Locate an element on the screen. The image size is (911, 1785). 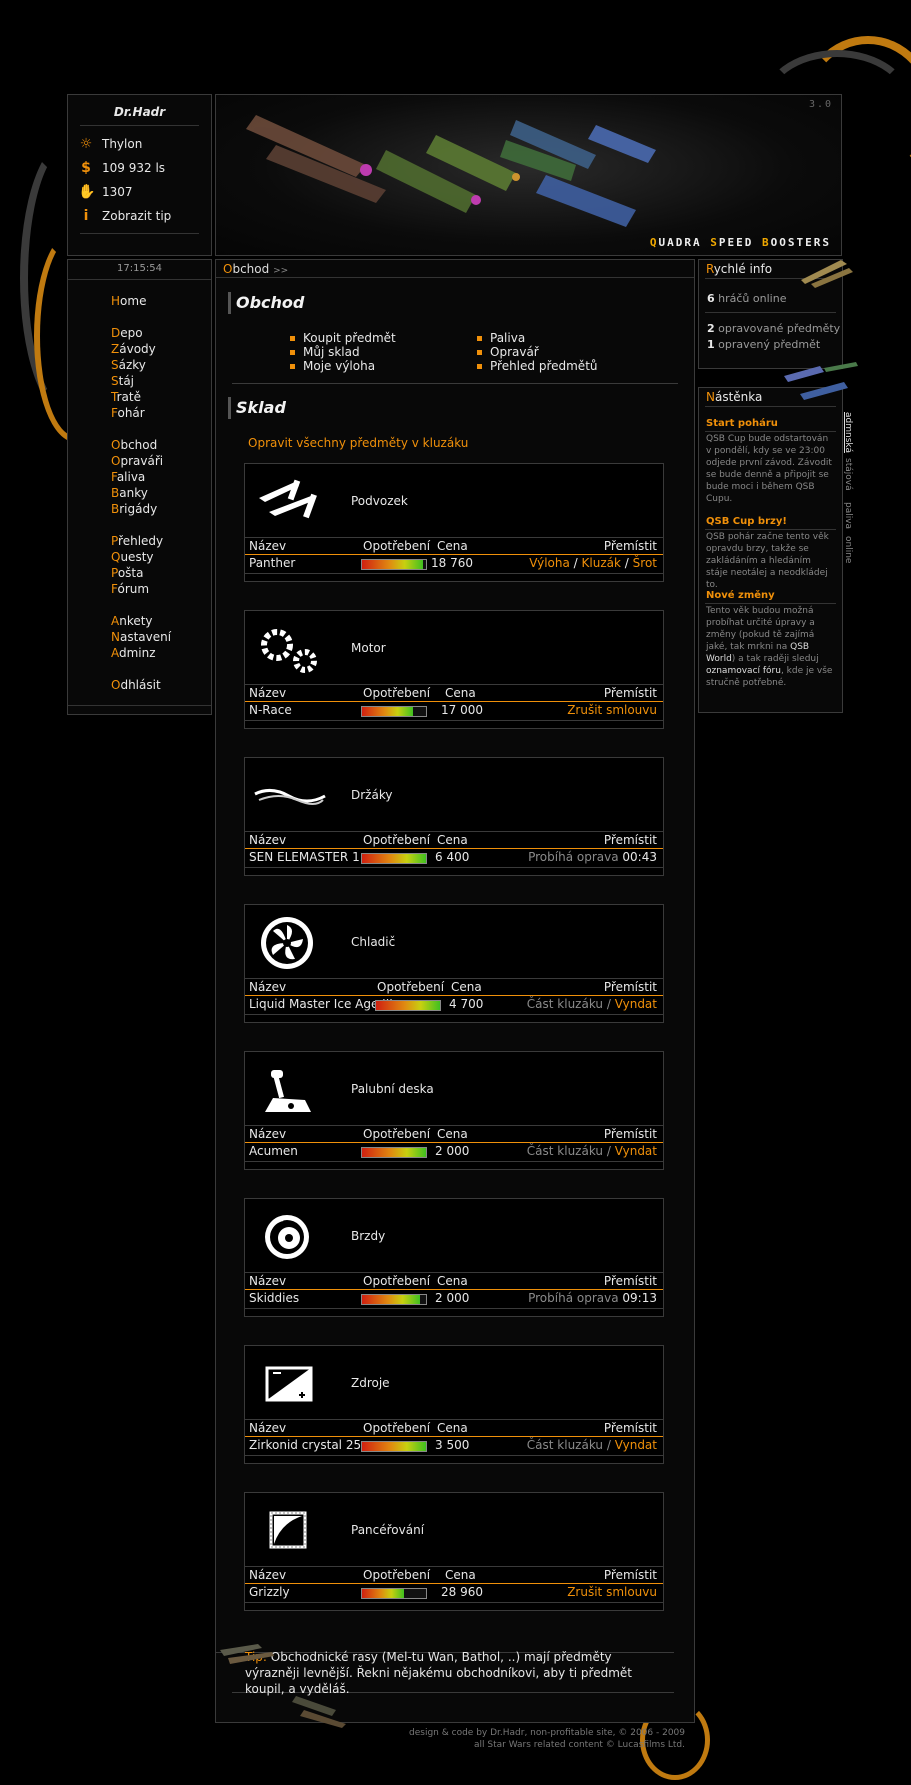
nav-item-prehledy: Přehledy is located at coordinates (137, 541).